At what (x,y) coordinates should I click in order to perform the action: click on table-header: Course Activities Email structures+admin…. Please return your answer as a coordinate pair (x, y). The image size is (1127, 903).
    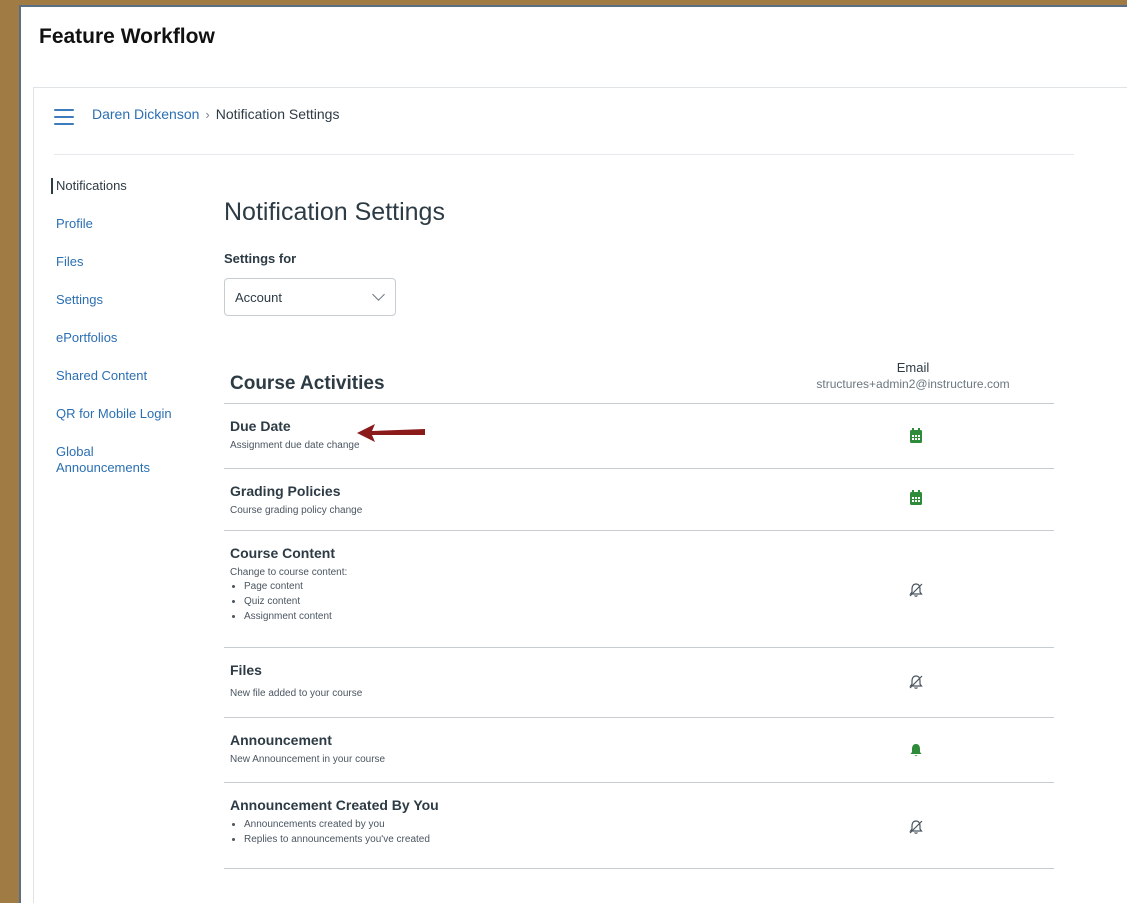
    Looking at the image, I should click on (639, 379).